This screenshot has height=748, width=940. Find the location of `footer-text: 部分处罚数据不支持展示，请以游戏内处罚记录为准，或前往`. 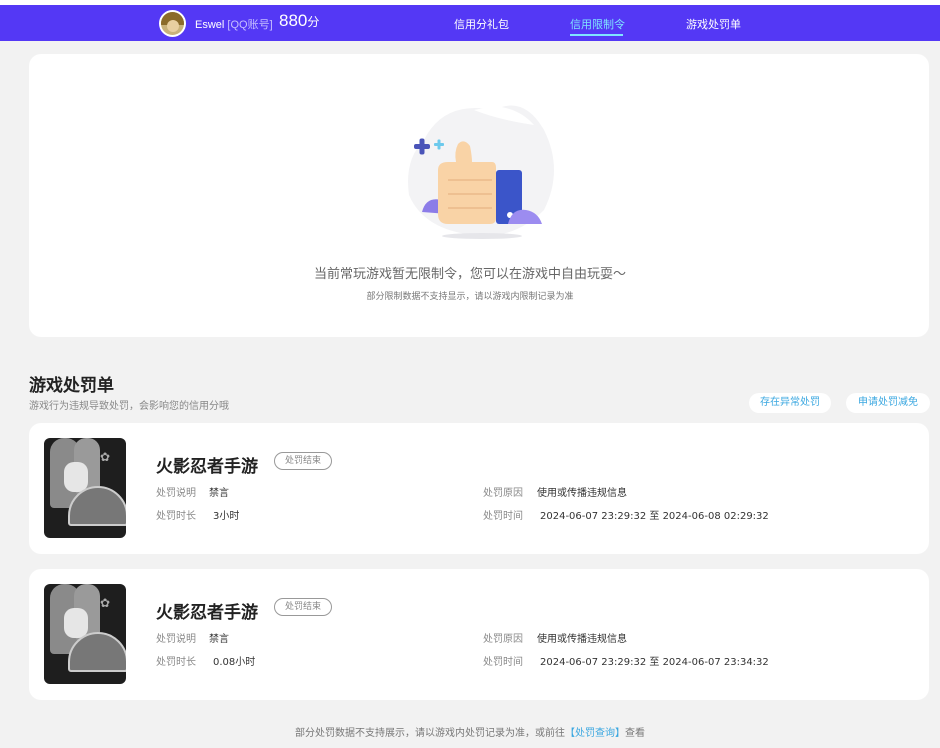

footer-text: 部分处罚数据不支持展示，请以游戏内处罚记录为准，或前往 is located at coordinates (430, 733).